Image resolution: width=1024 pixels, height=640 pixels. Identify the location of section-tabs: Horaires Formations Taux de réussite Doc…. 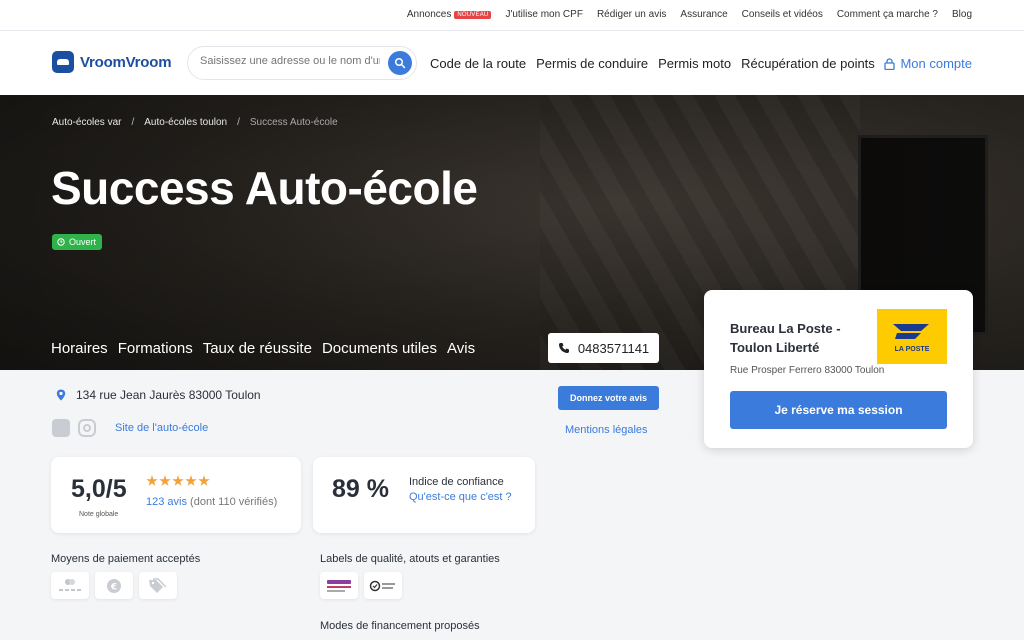
(263, 348).